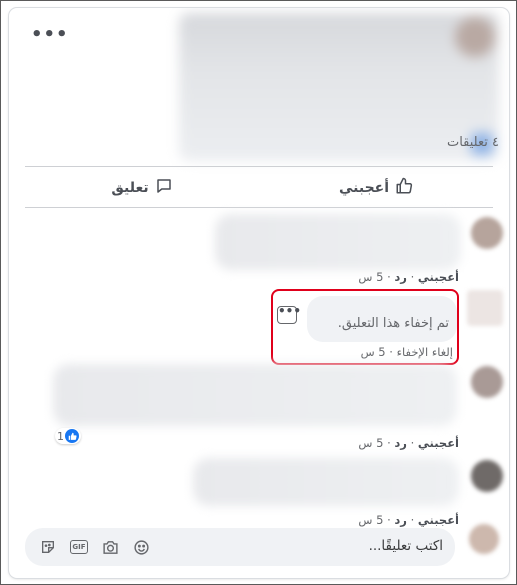  What do you see at coordinates (365, 327) in the screenshot?
I see `highlight-box` at bounding box center [365, 327].